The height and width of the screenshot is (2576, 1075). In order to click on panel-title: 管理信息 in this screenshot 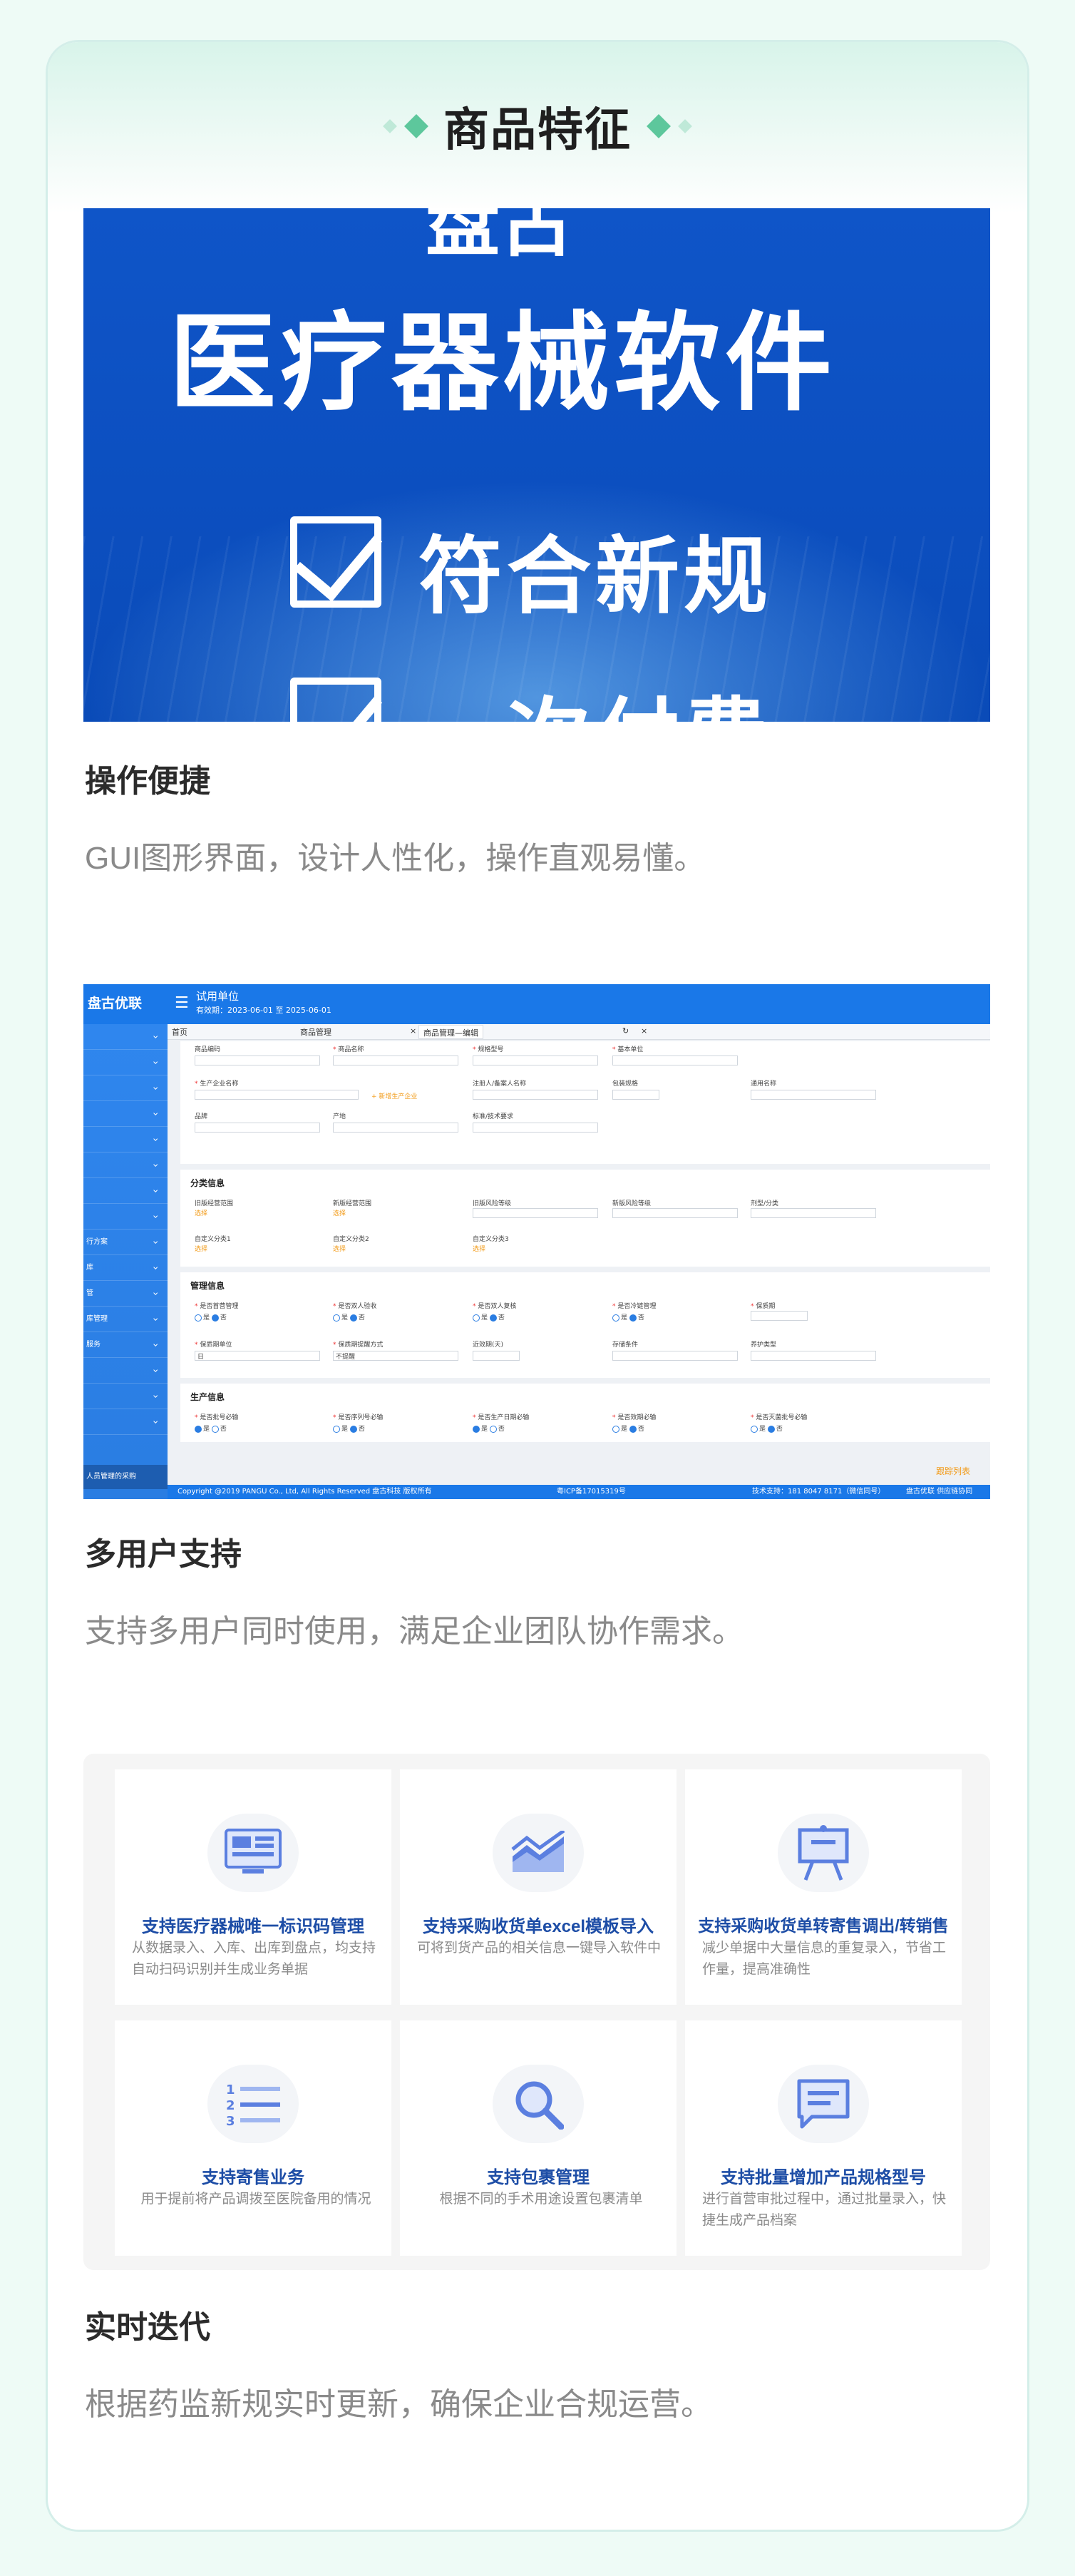, I will do `click(207, 1286)`.